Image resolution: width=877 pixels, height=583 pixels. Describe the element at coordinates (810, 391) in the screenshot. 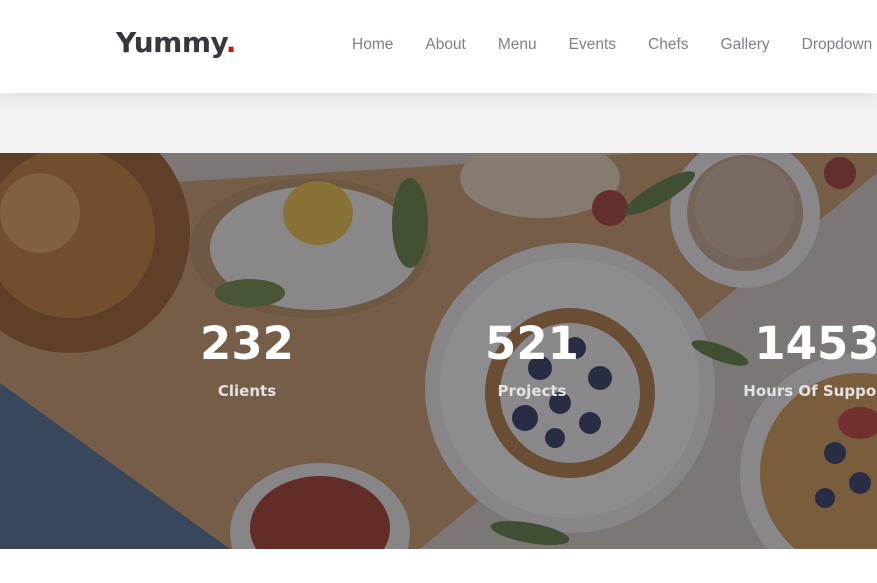

I see `stat-label: Hours Of Support` at that location.